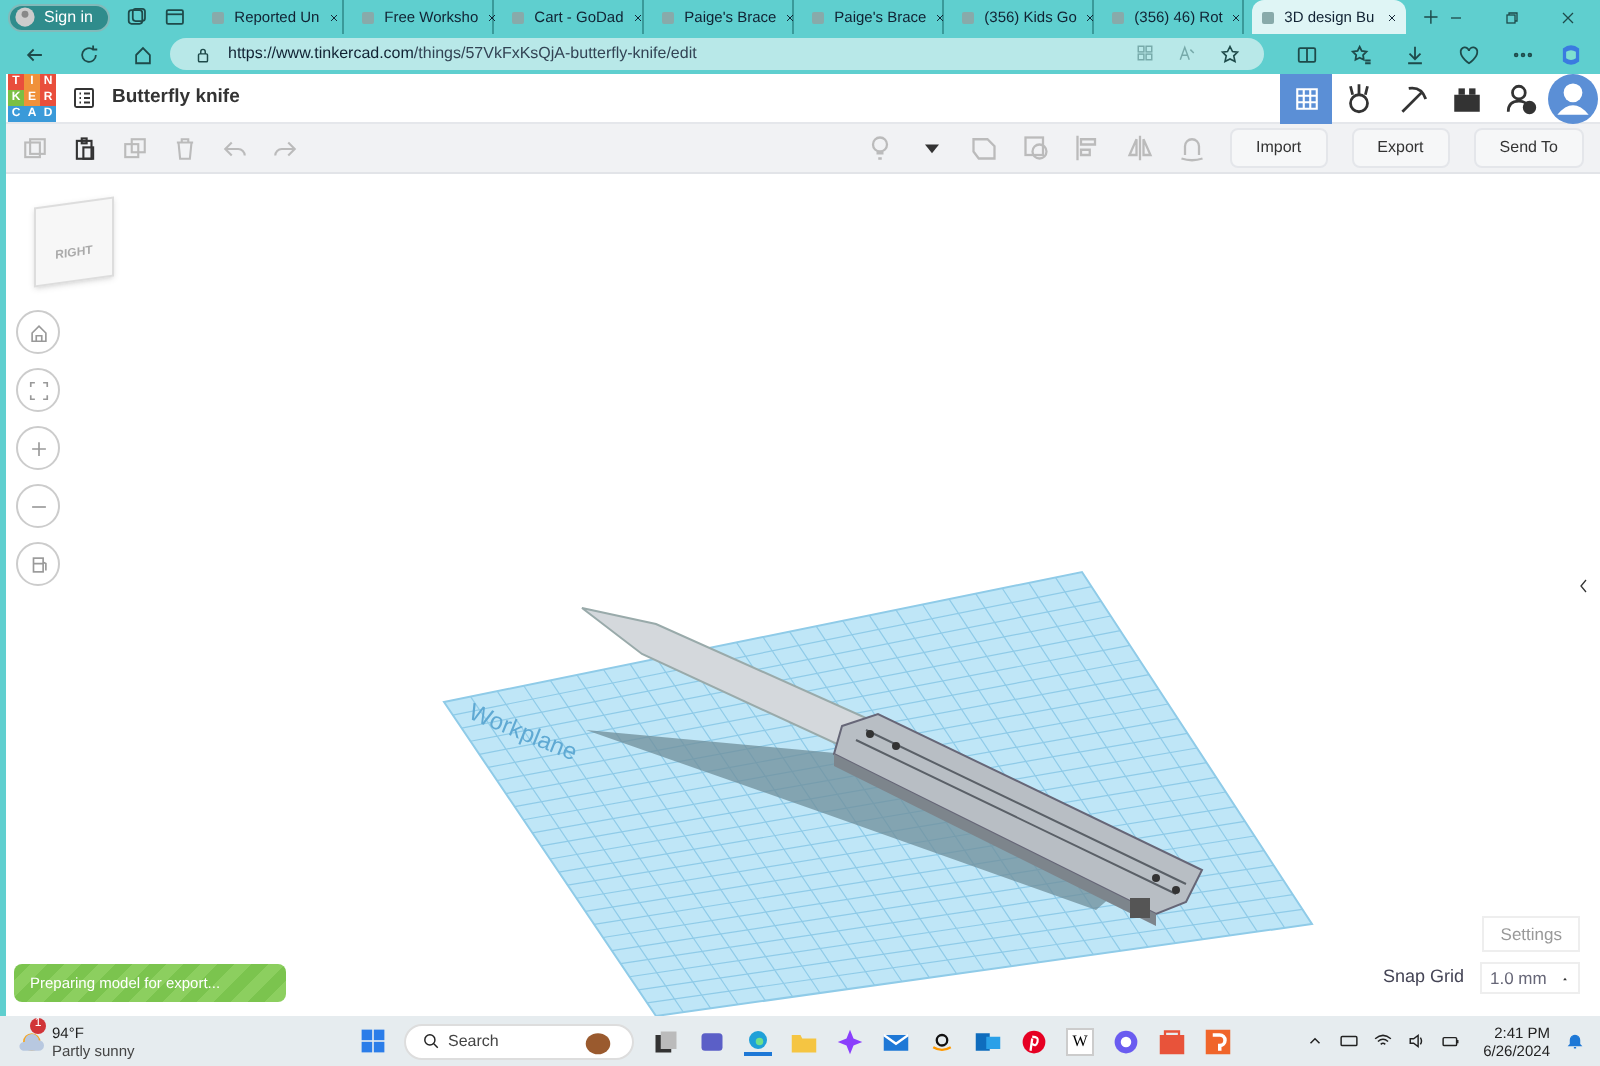 This screenshot has height=1066, width=1600. What do you see at coordinates (1521, 98) in the screenshot?
I see `add-user-icon` at bounding box center [1521, 98].